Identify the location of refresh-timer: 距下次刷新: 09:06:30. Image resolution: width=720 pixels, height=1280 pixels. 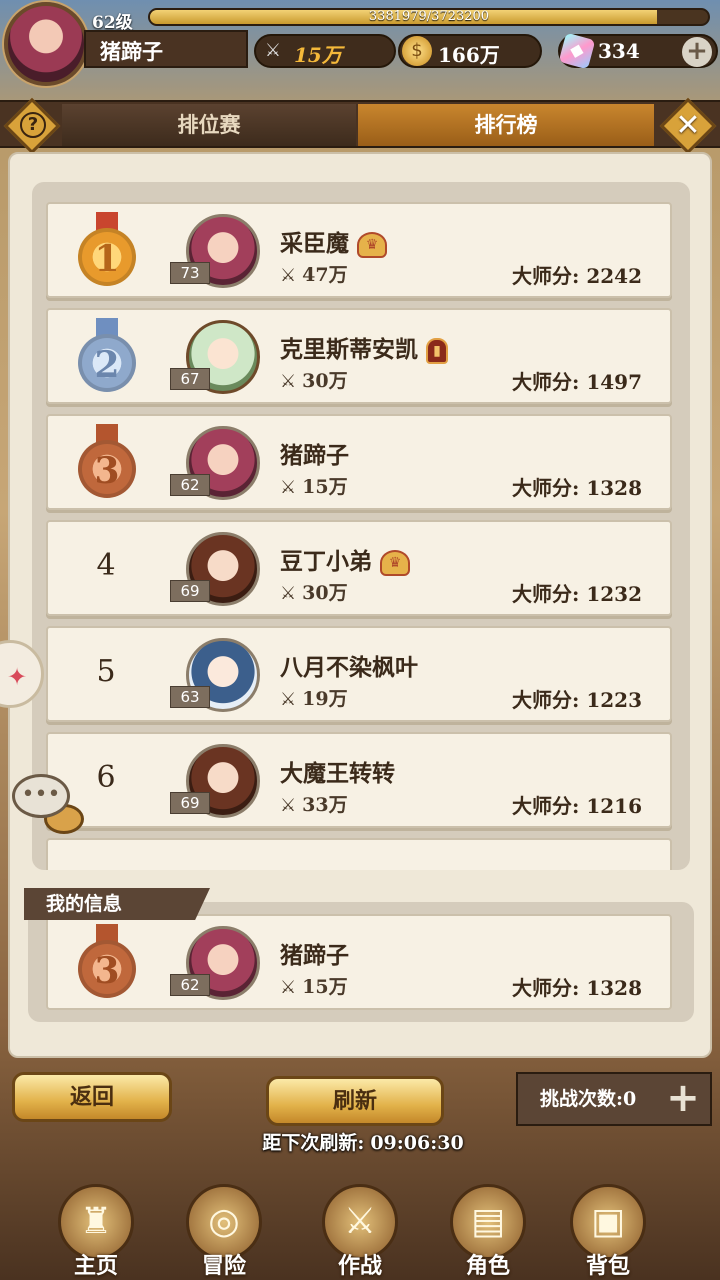
(360, 1141).